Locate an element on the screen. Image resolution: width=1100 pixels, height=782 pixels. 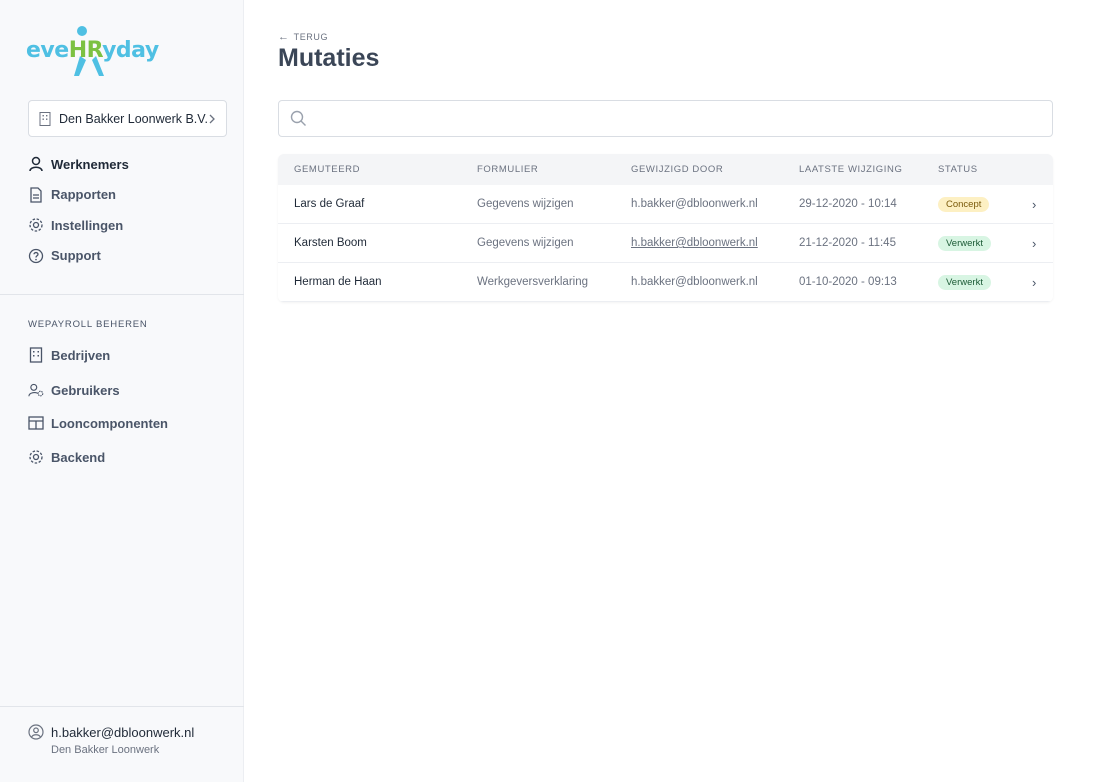
table-icon is located at coordinates (36, 423).